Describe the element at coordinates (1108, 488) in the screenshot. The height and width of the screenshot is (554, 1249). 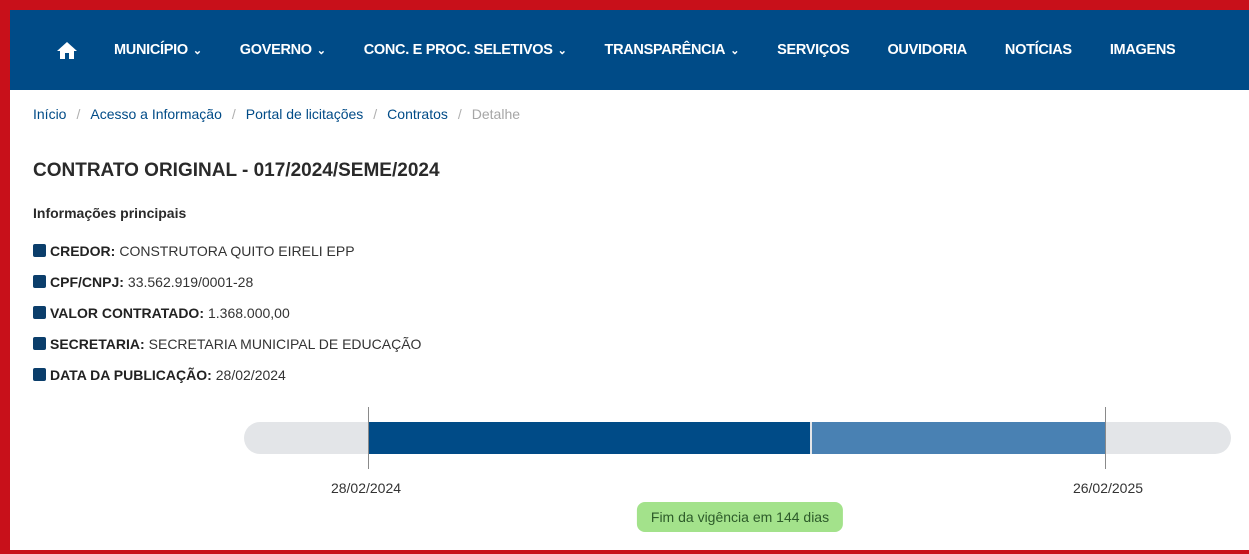
I see `timeline-end-date: 26/02/2025` at that location.